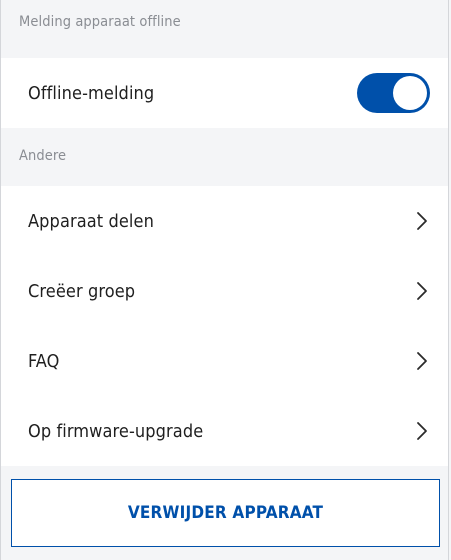 The image size is (451, 560). What do you see at coordinates (100, 22) in the screenshot?
I see `section-header-offline-label: Melding apparaat offline` at bounding box center [100, 22].